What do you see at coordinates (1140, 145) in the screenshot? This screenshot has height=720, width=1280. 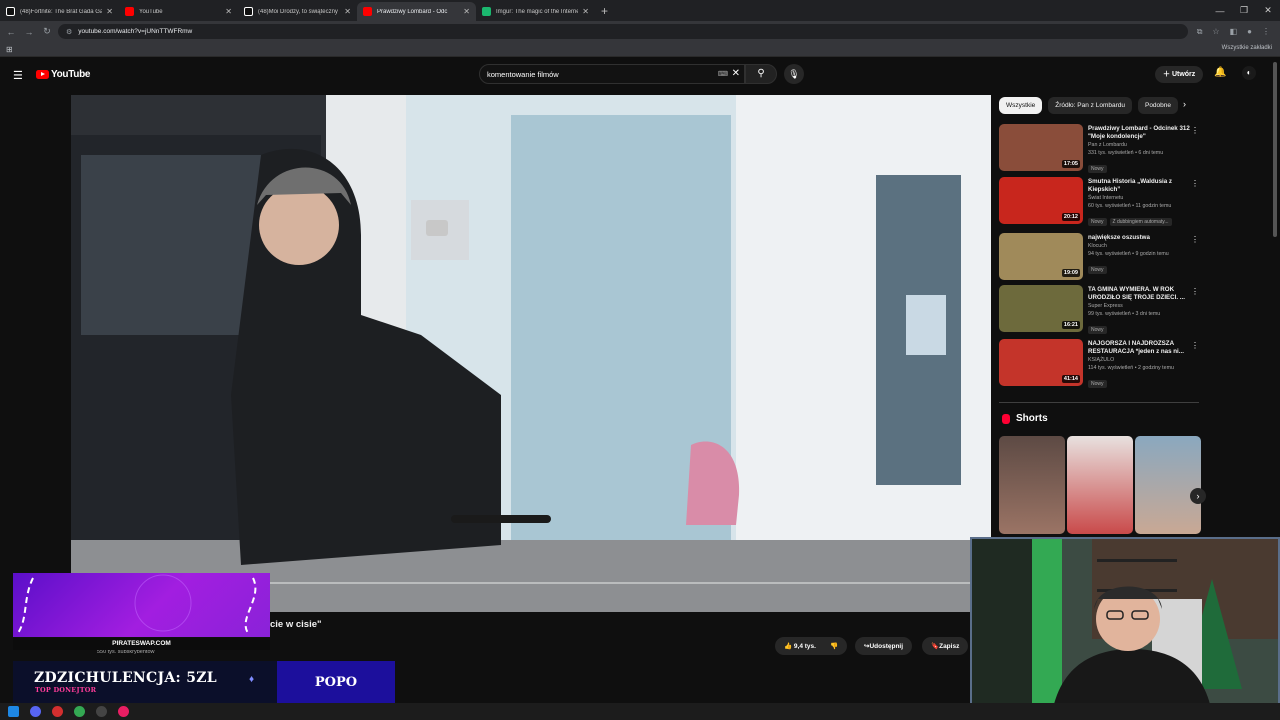 I see `channel-name: Pan z Lombardu` at bounding box center [1140, 145].